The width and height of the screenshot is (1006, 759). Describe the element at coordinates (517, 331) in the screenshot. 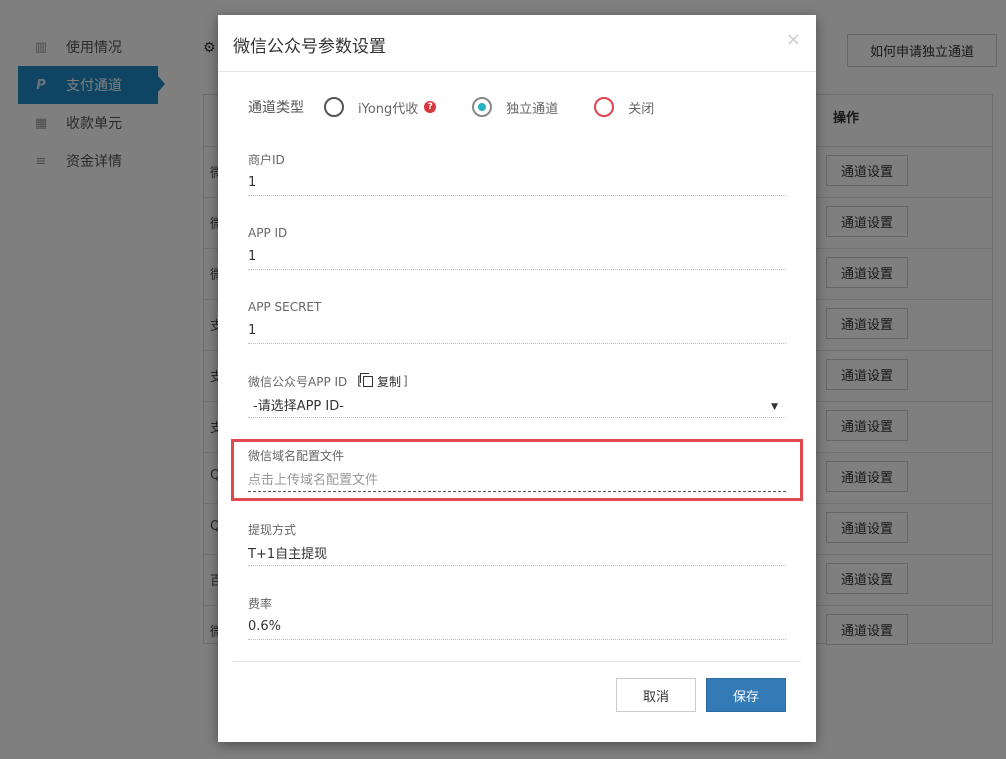

I see `app-secret-input: 1` at that location.